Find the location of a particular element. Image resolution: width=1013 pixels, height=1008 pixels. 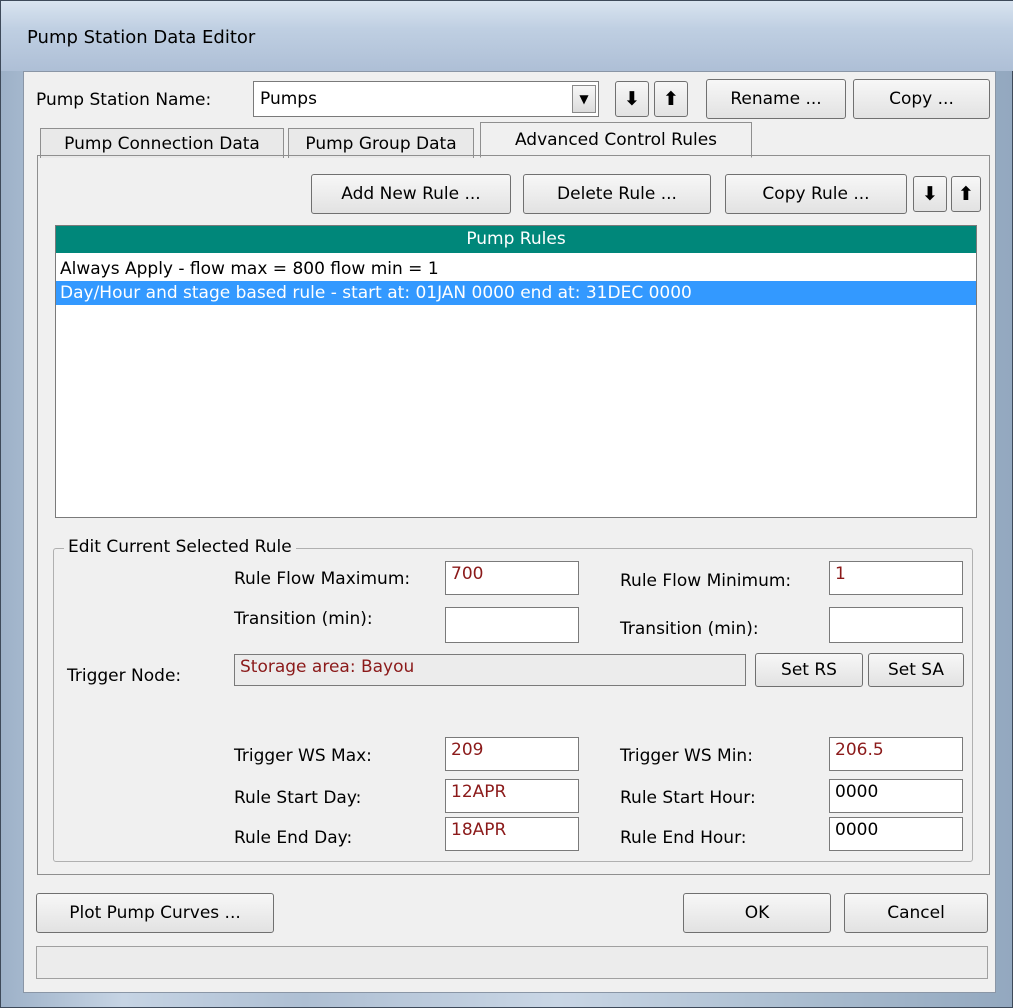

end-hour-label: Rule End Hour: is located at coordinates (683, 838).